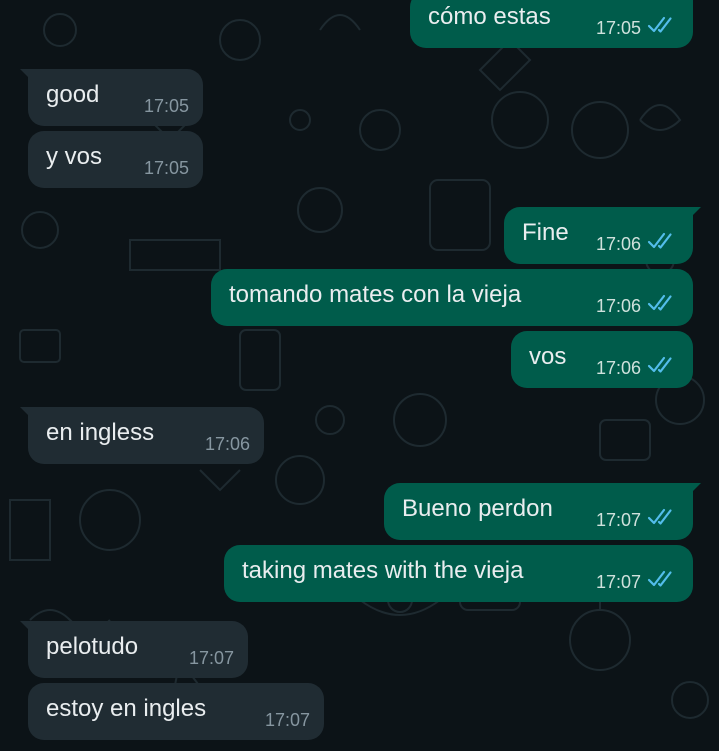 The width and height of the screenshot is (719, 751). I want to click on outgoing-message: Fine 17:06, so click(602, 235).